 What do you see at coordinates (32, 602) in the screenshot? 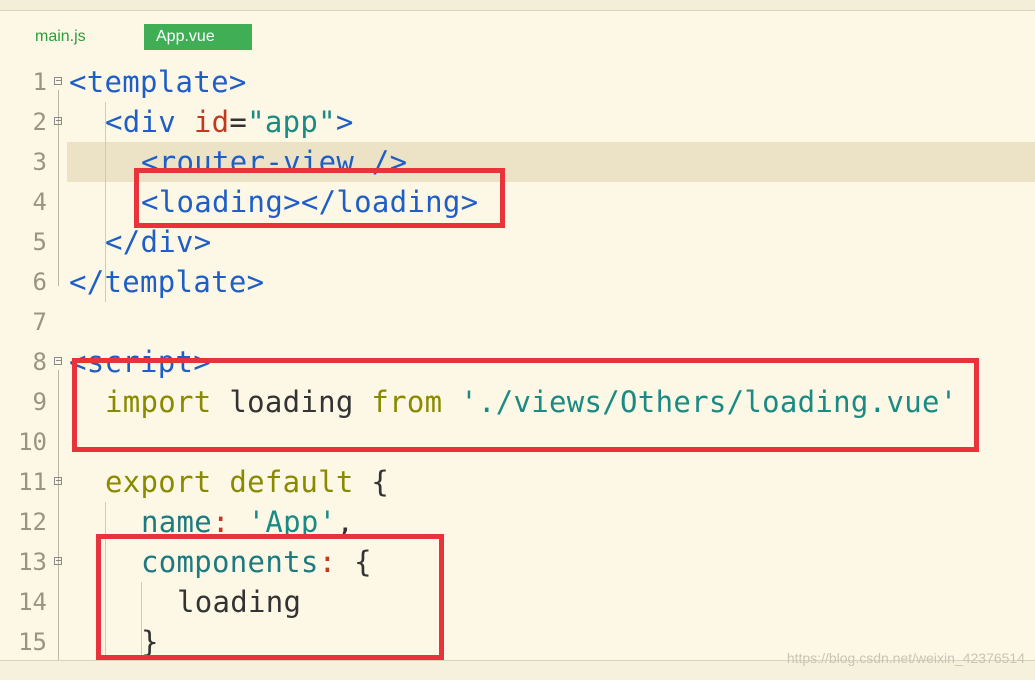
I see `line-number: 14` at bounding box center [32, 602].